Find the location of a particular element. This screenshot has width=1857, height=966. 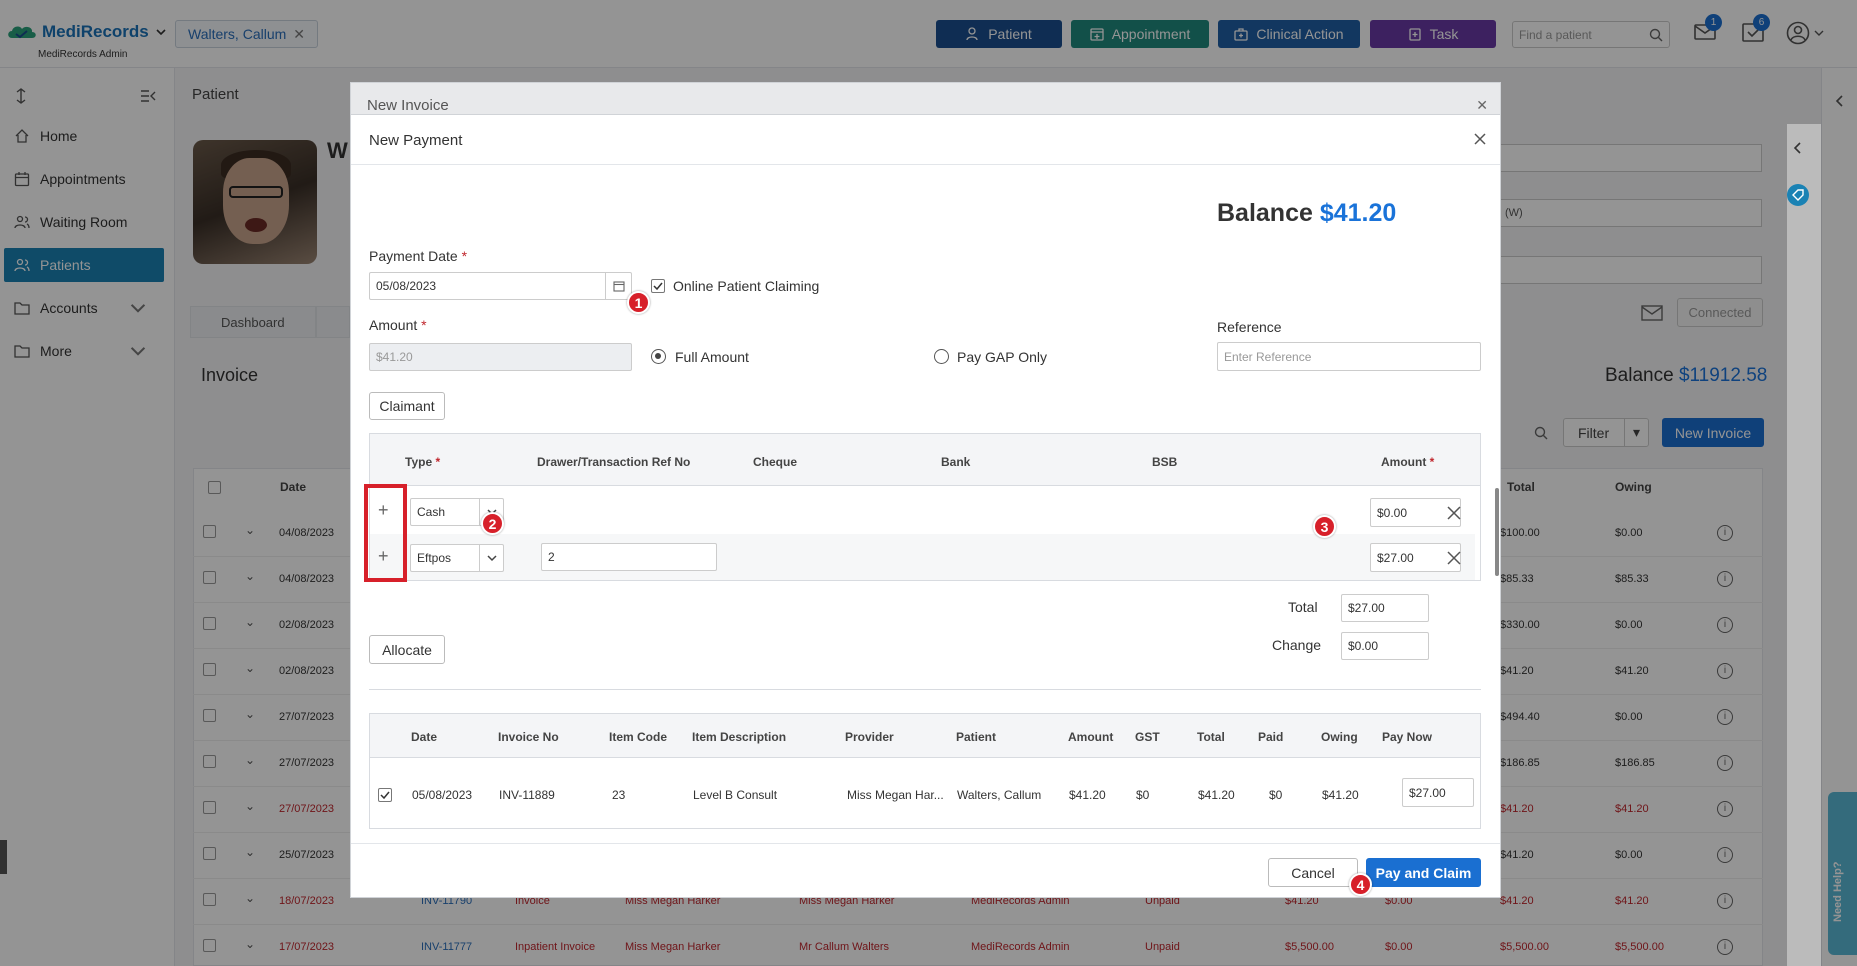

step-marker-3: 3 is located at coordinates (1324, 526).